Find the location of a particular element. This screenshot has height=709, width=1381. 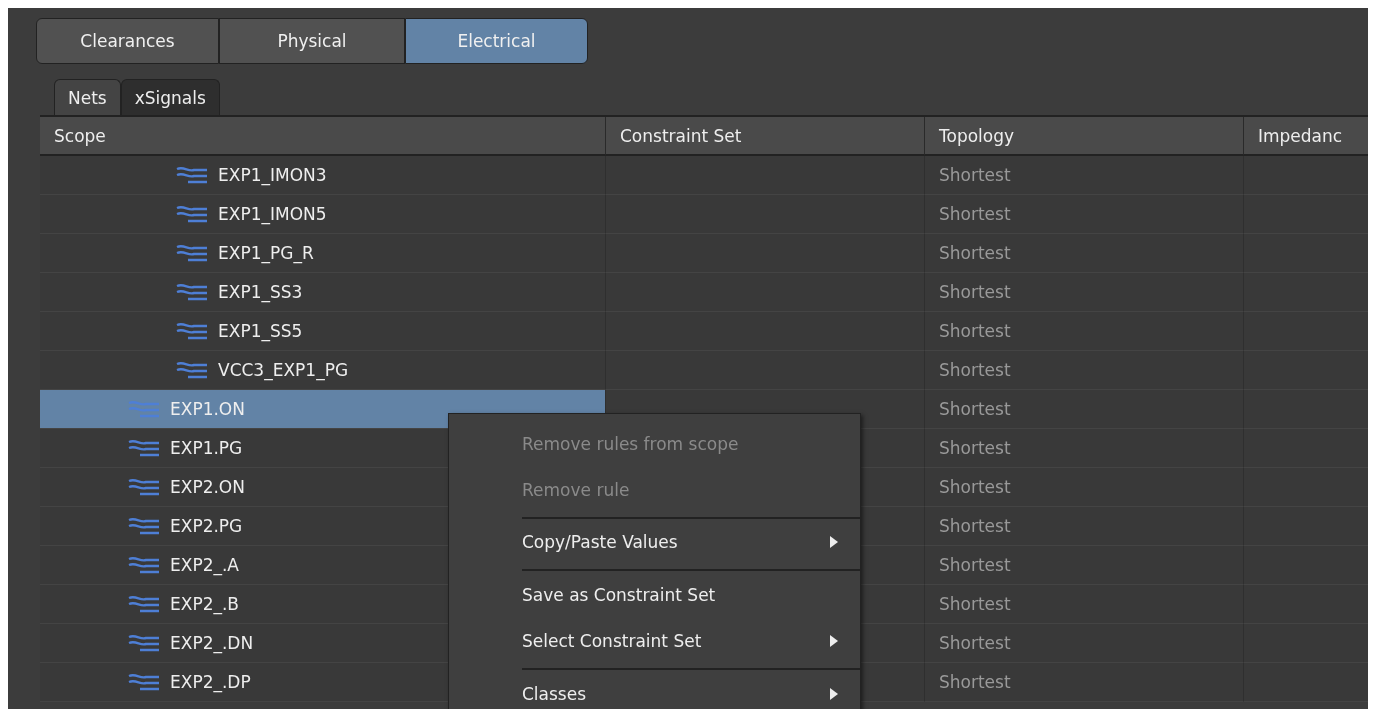

net-name: EXP1_SS3 is located at coordinates (260, 292).